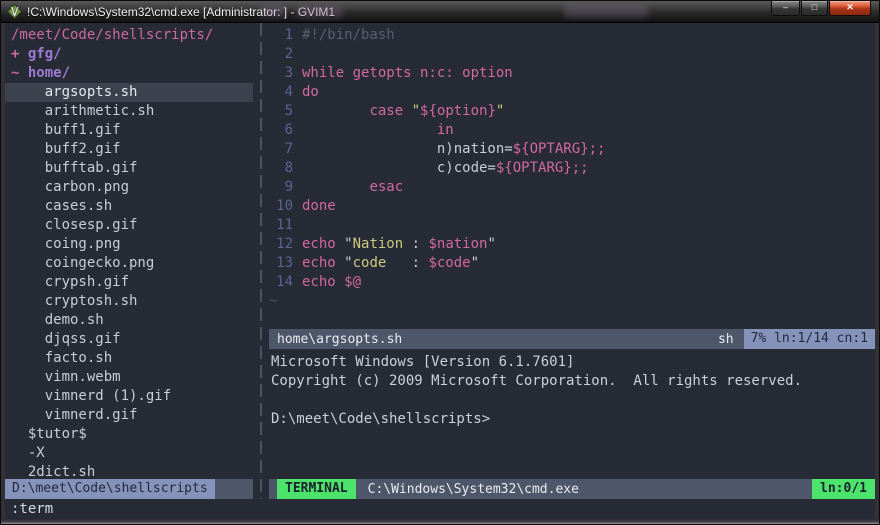  Describe the element at coordinates (809, 339) in the screenshot. I see `statusline-position: 7% ln:1/14 cn:1` at that location.